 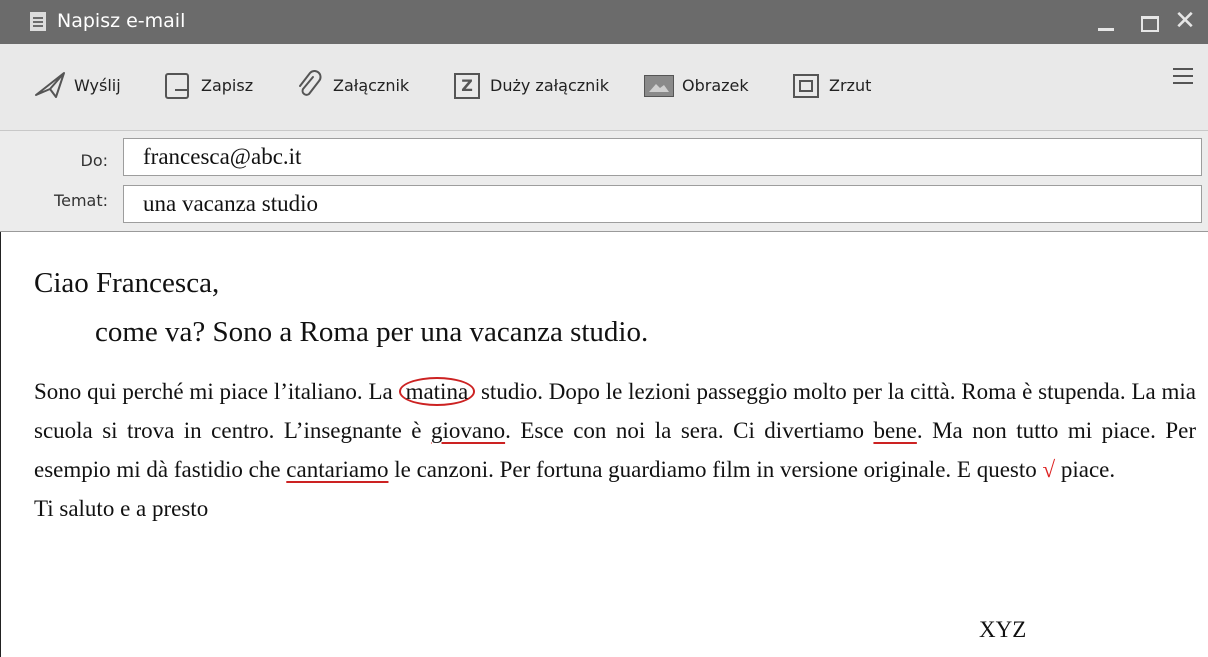 What do you see at coordinates (230, 203) in the screenshot?
I see `subject-value: una vacanza studio` at bounding box center [230, 203].